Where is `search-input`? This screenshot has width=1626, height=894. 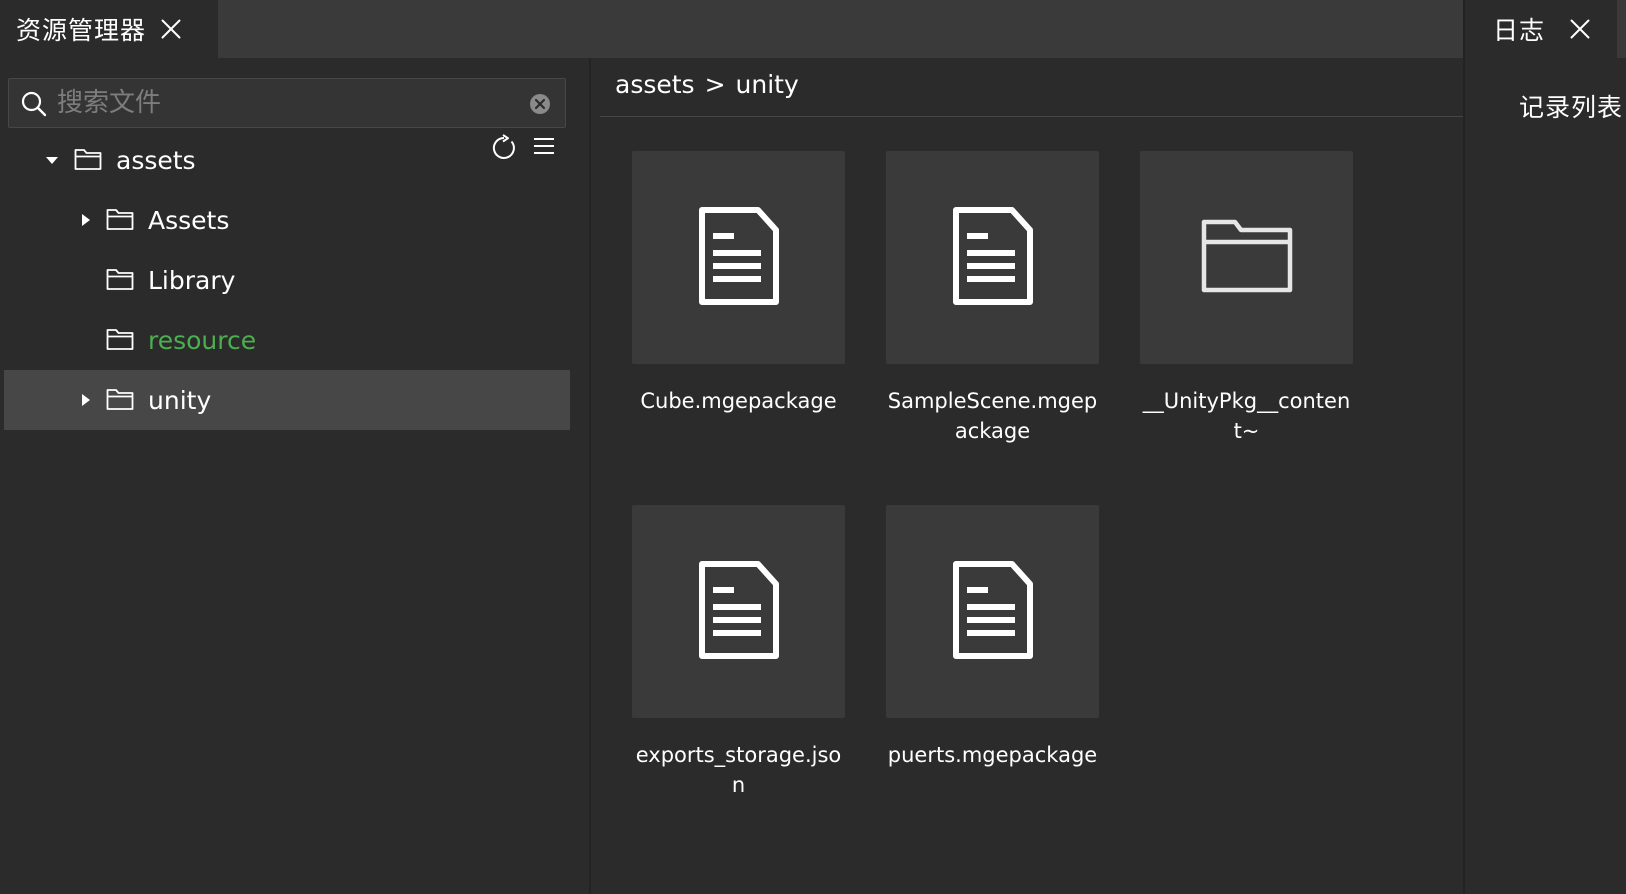 search-input is located at coordinates (292, 103).